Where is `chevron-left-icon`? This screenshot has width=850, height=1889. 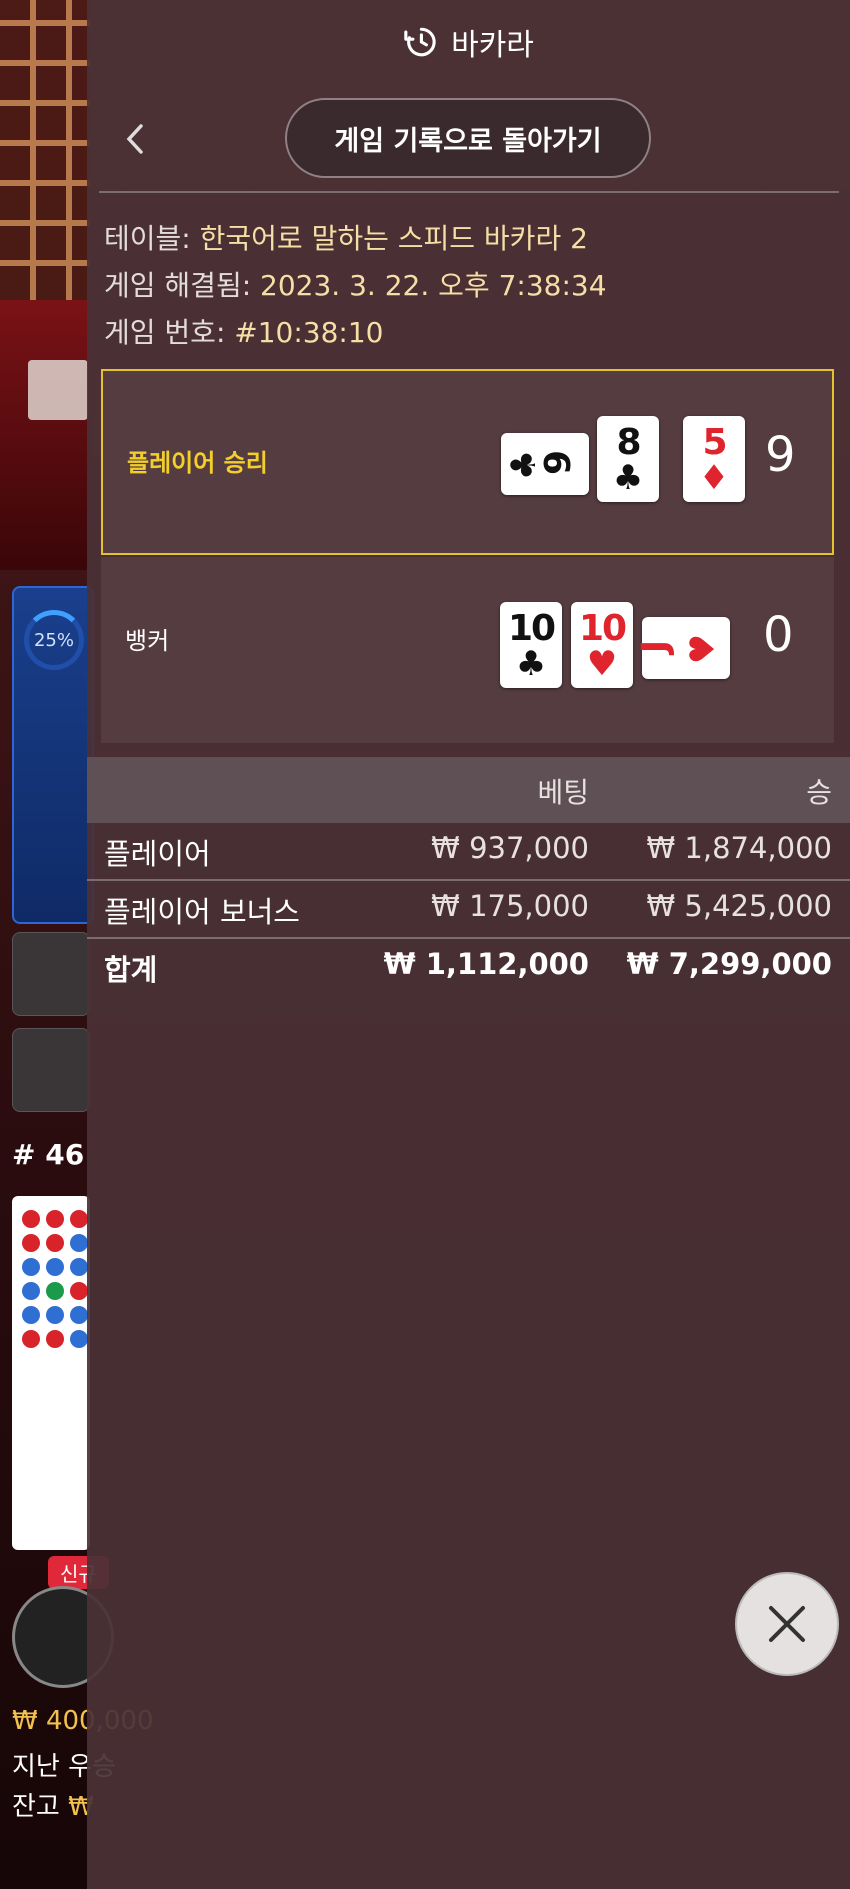 chevron-left-icon is located at coordinates (135, 143).